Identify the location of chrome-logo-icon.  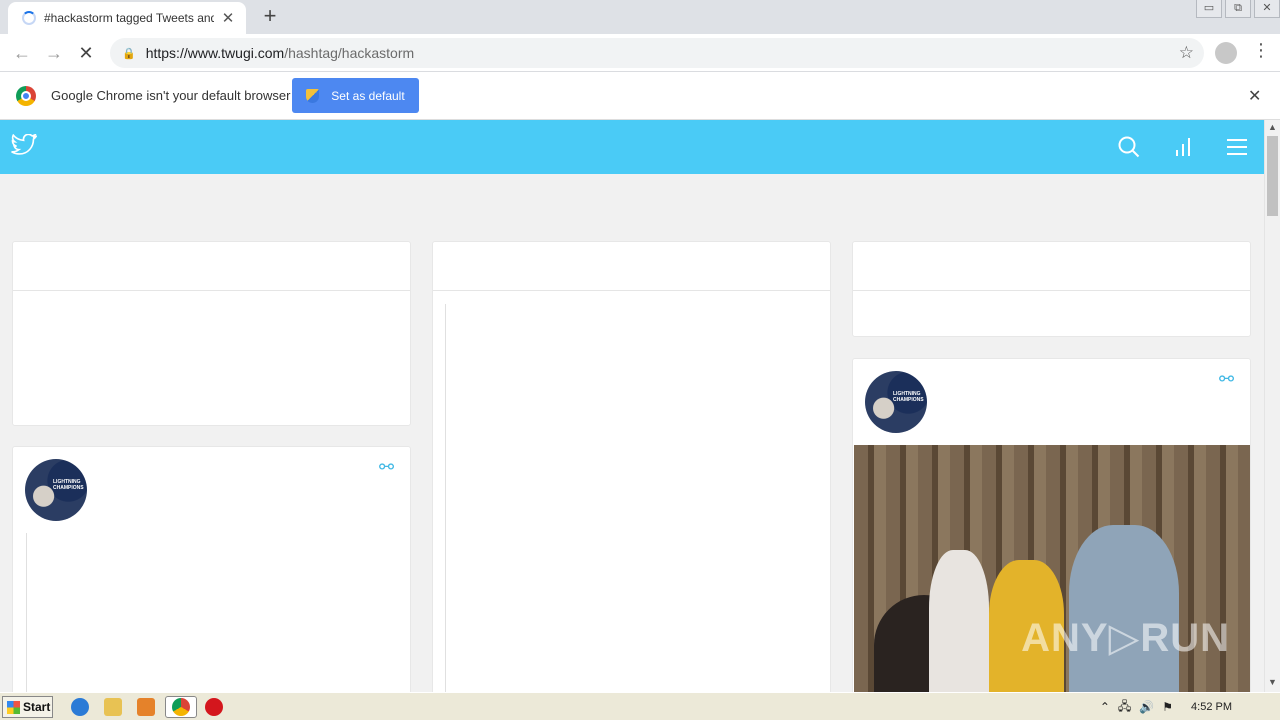
(26, 96).